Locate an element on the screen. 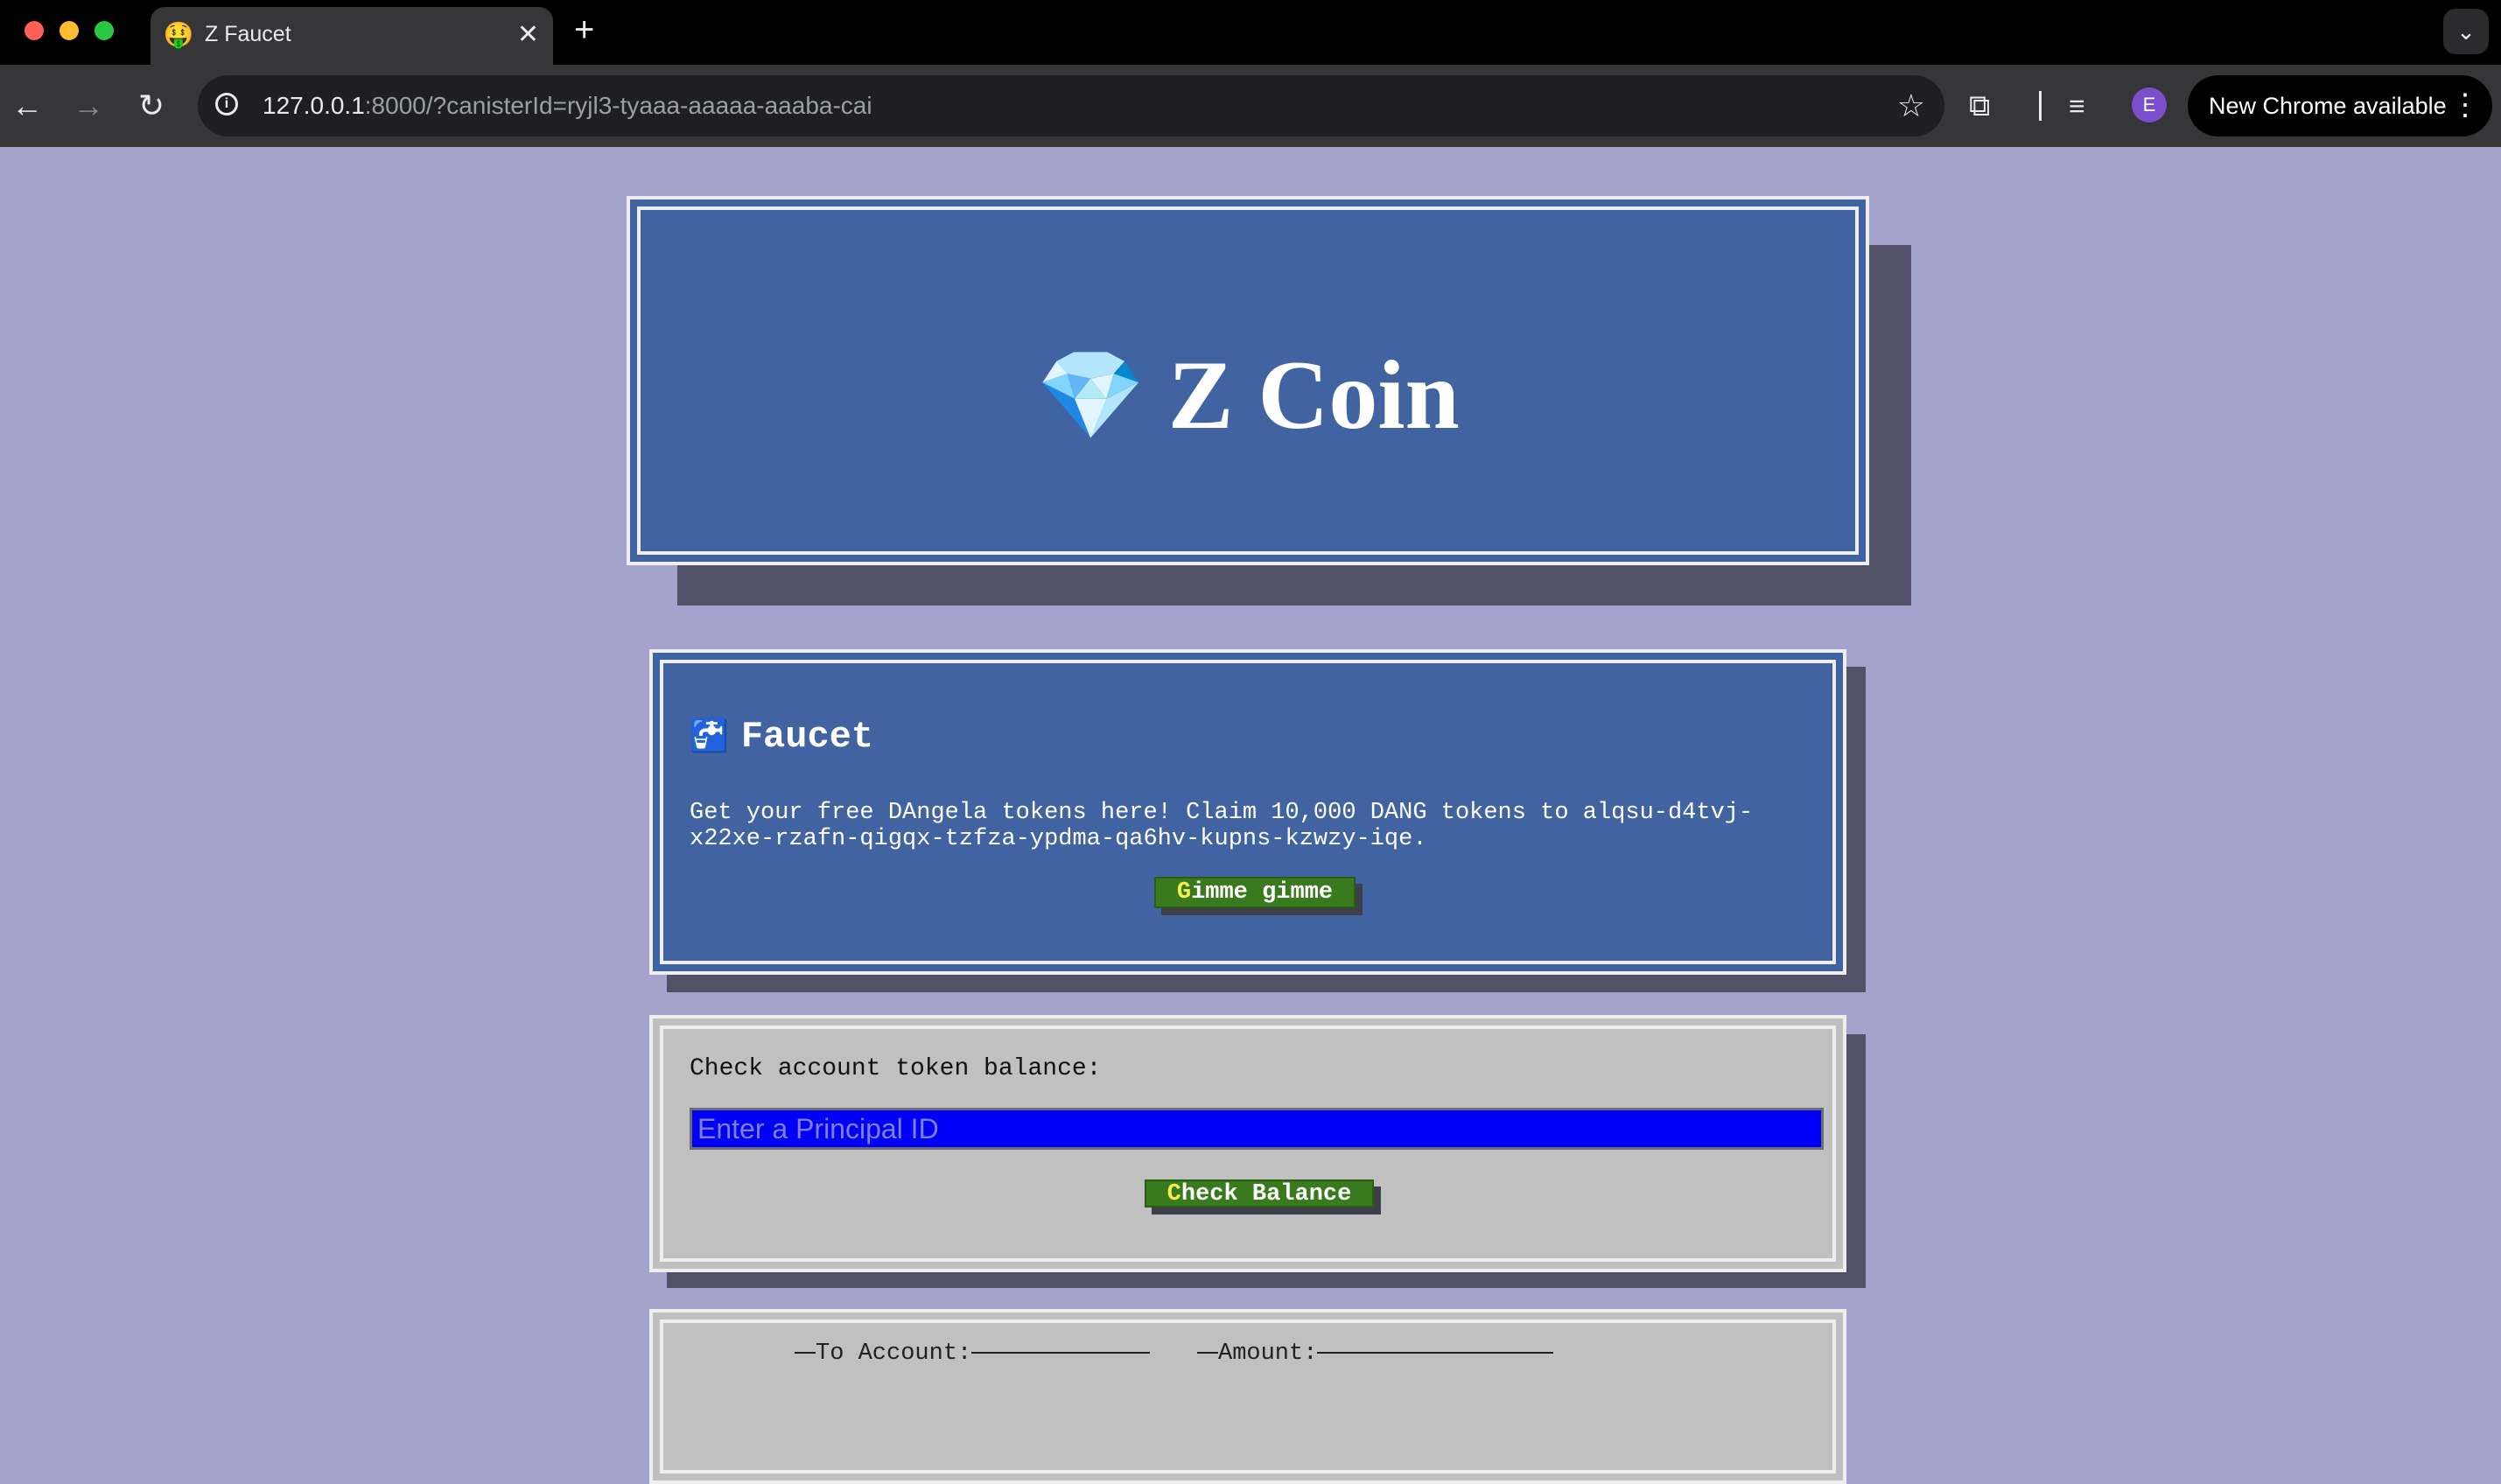 The width and height of the screenshot is (2501, 1484). money-mouth-face-icon: 🤑 is located at coordinates (178, 34).